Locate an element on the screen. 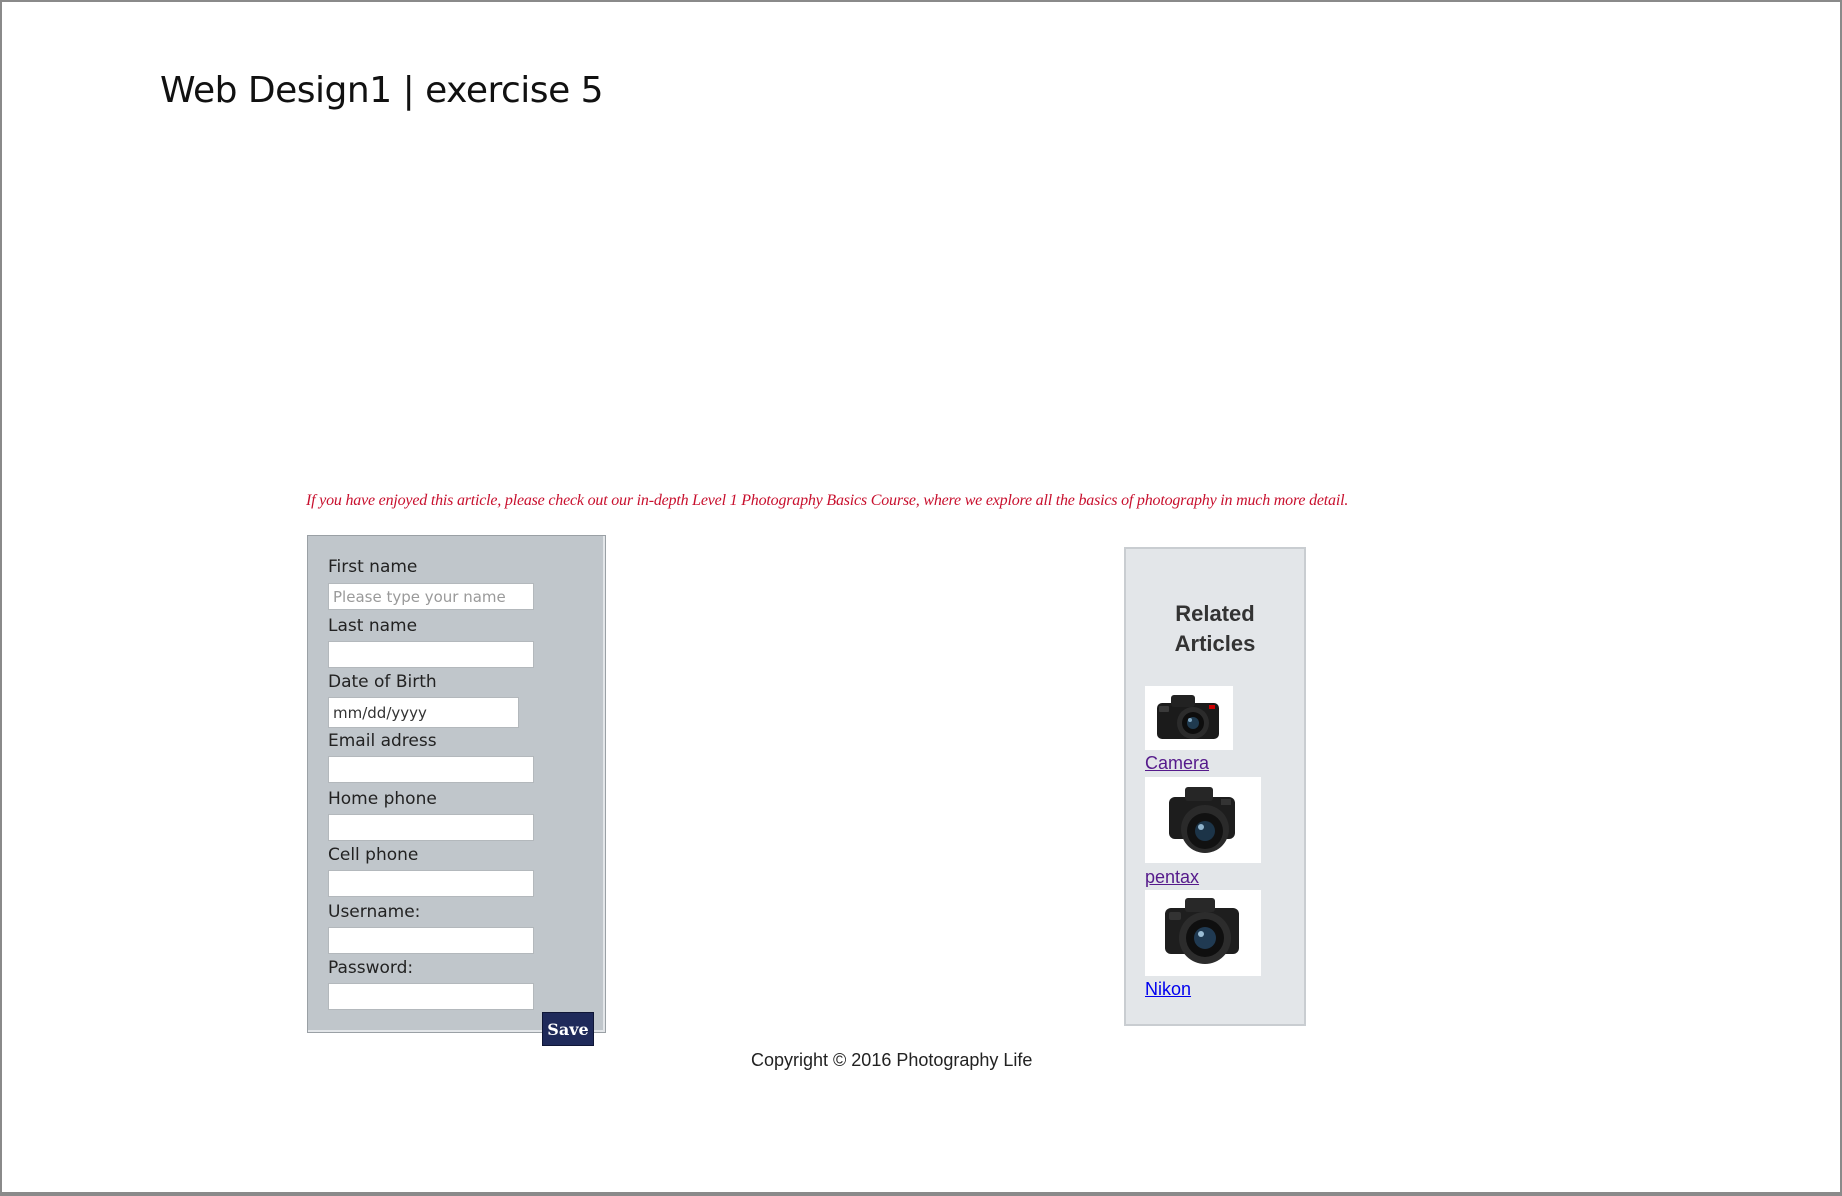  email-label: Email adress is located at coordinates (382, 741).